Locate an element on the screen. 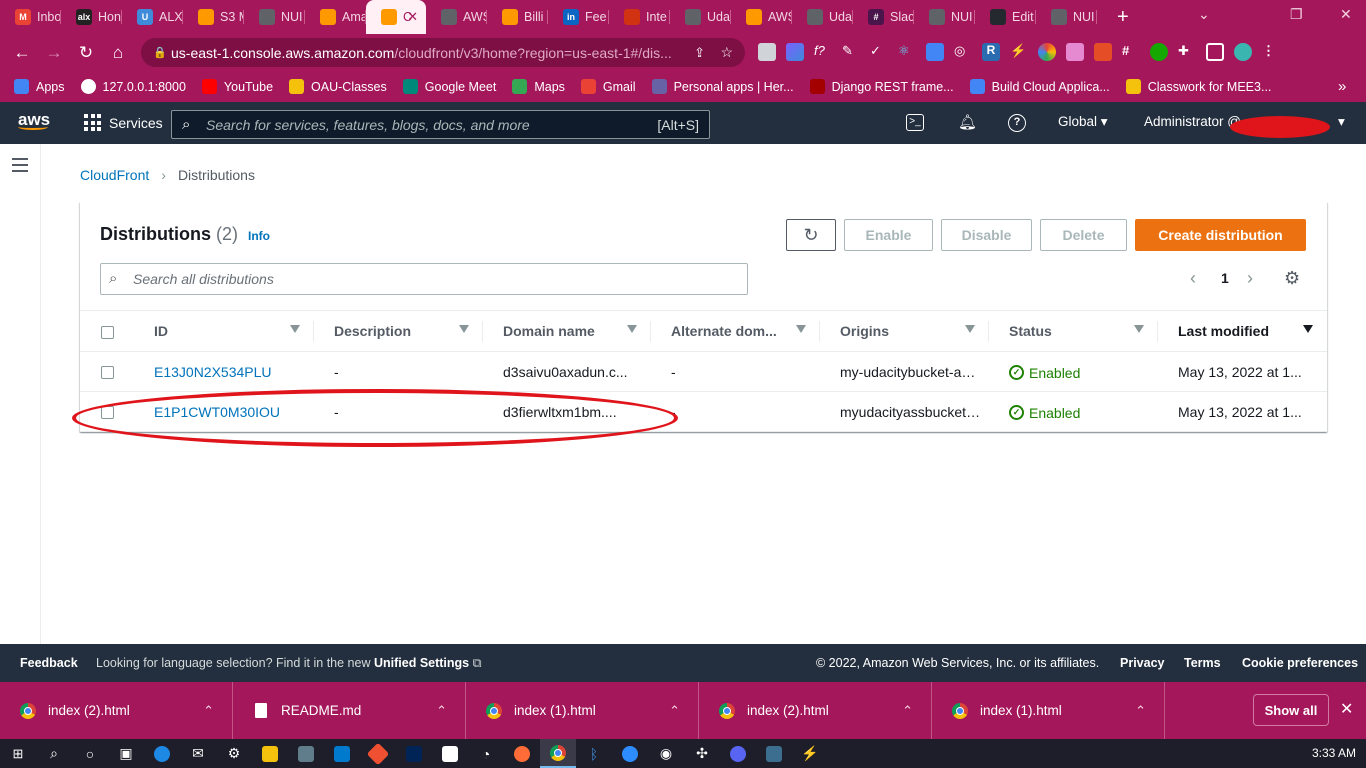  mail-extension-icon is located at coordinates (767, 52).